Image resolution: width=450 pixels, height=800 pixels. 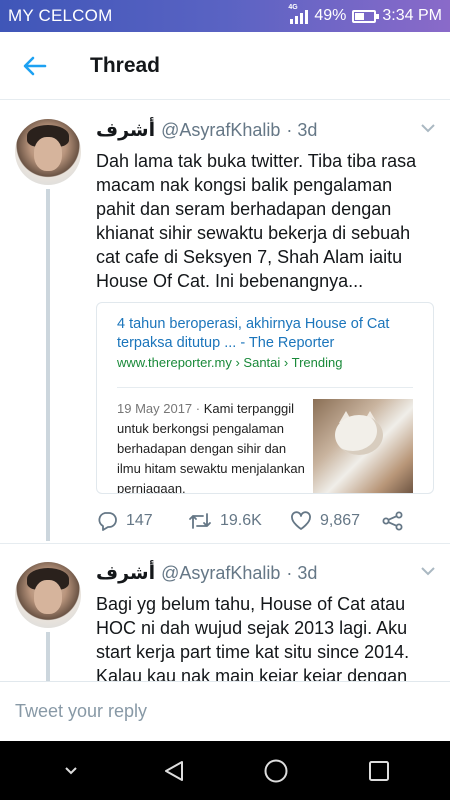 What do you see at coordinates (225, 16) in the screenshot?
I see `status-bar: MY CELCOM 4G 49% 3:34 PM` at bounding box center [225, 16].